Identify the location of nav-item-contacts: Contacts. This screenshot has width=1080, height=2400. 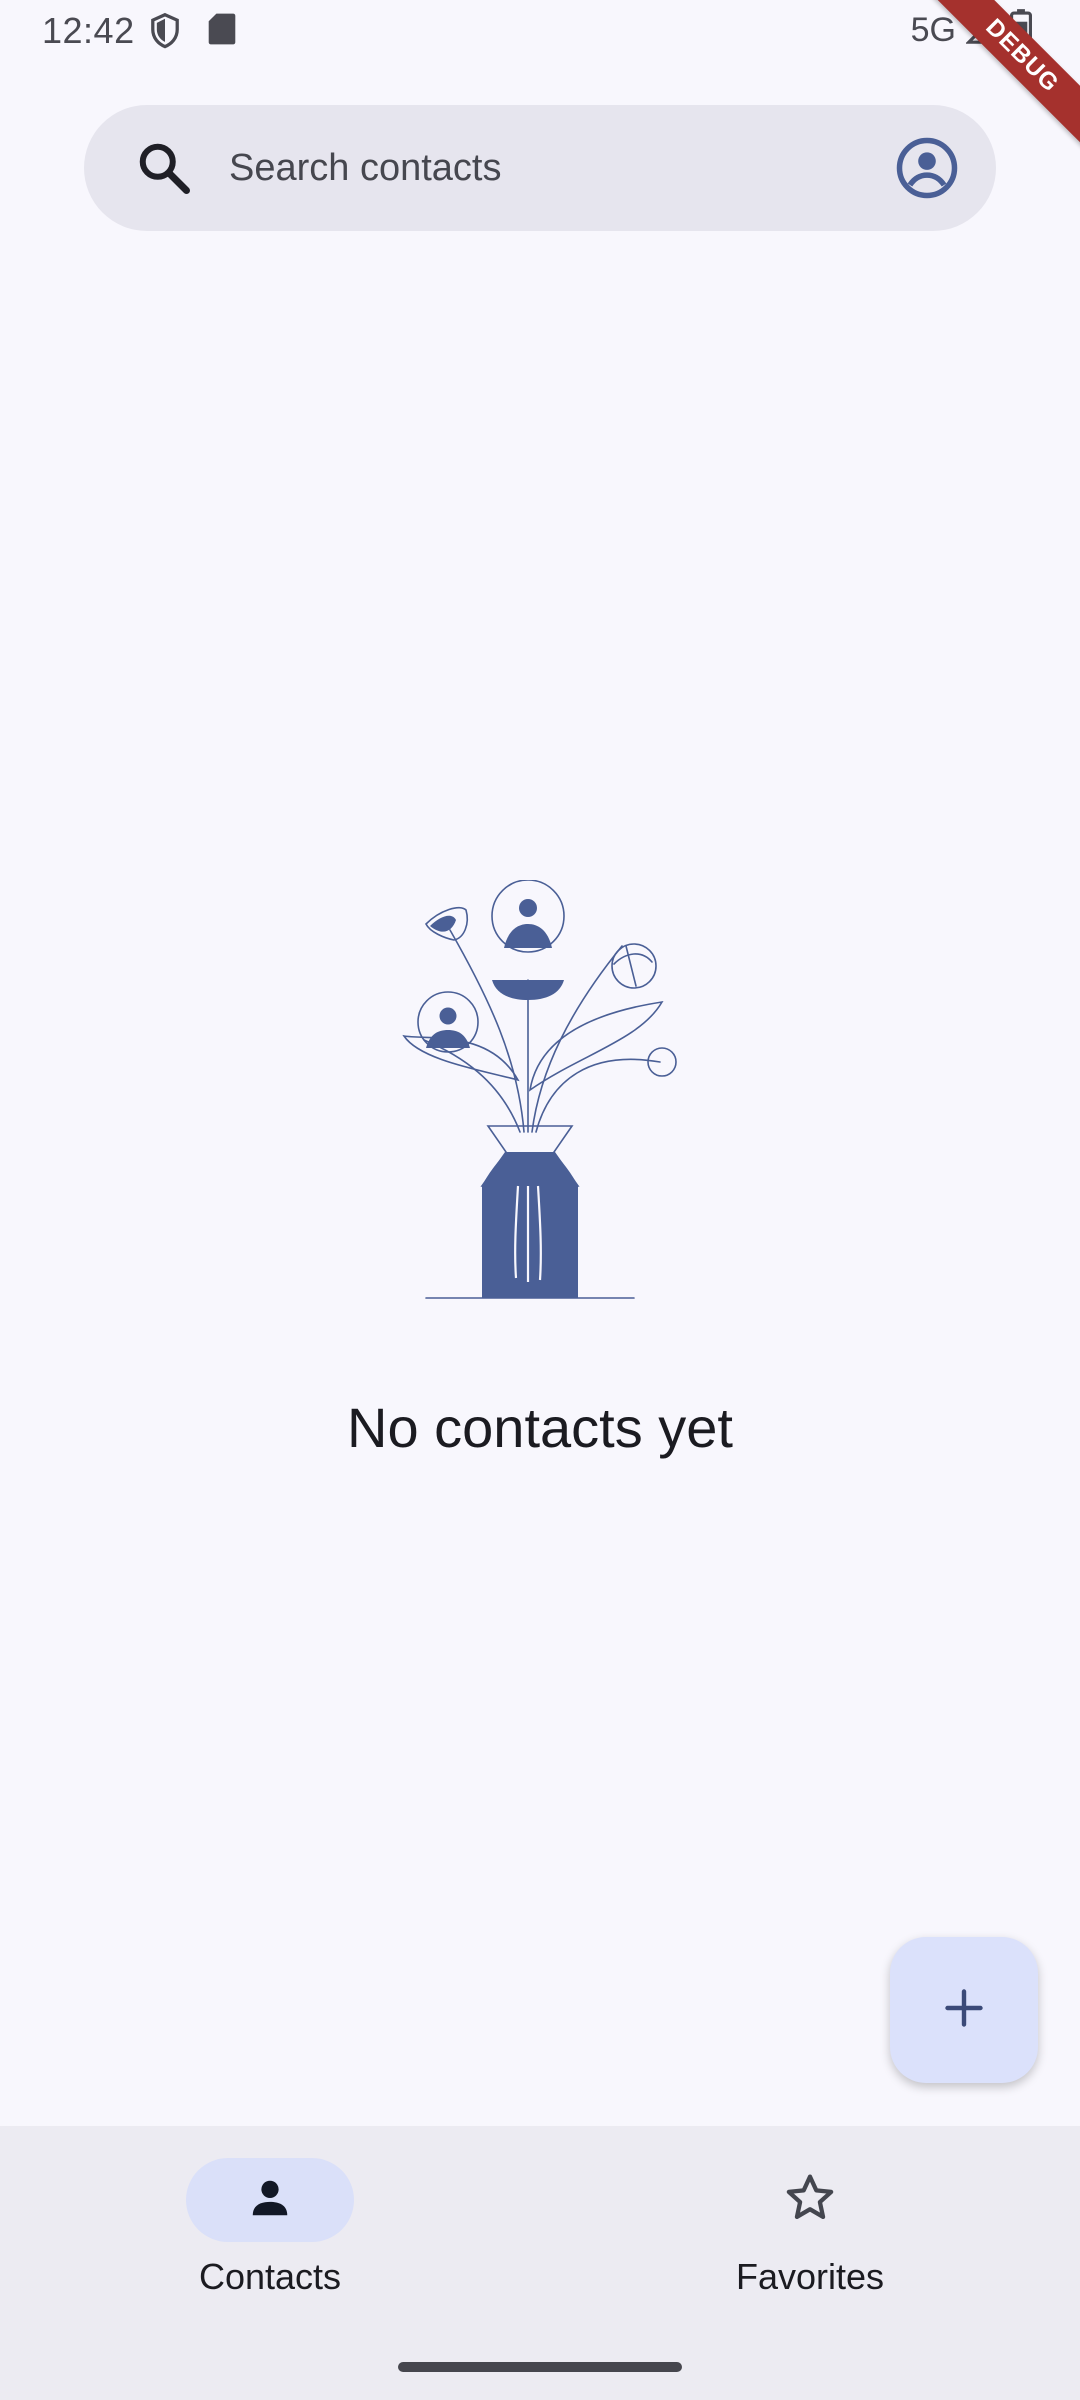
(270, 2226).